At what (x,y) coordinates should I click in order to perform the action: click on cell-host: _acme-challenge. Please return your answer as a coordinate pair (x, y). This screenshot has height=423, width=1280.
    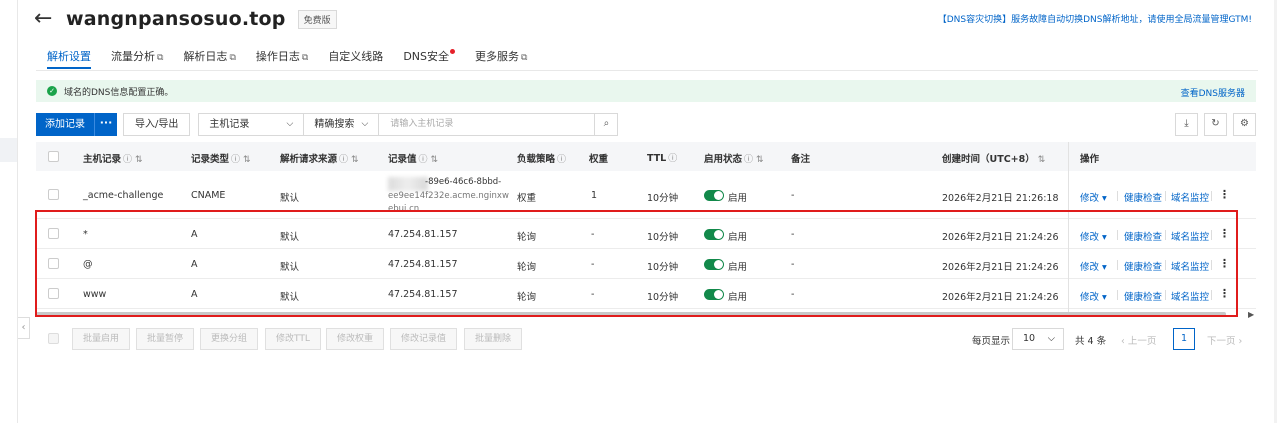
    Looking at the image, I should click on (123, 195).